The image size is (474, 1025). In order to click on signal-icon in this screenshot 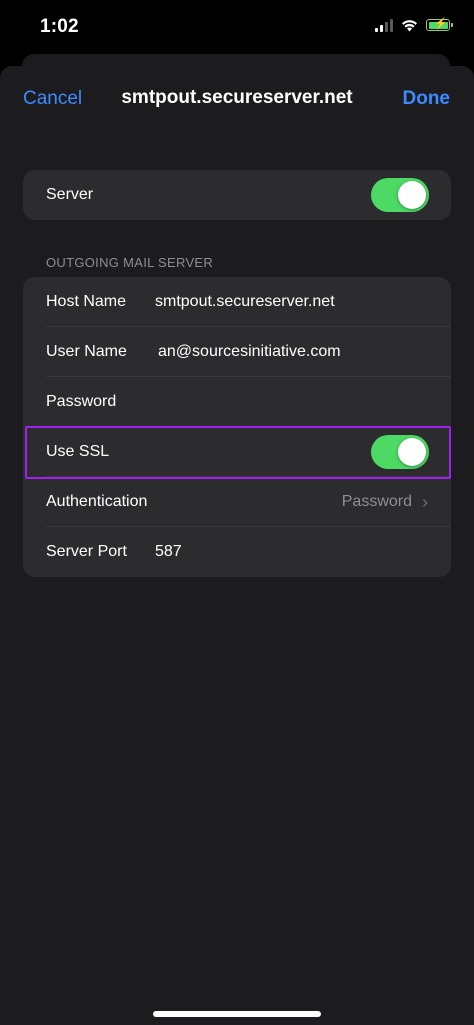, I will do `click(384, 25)`.